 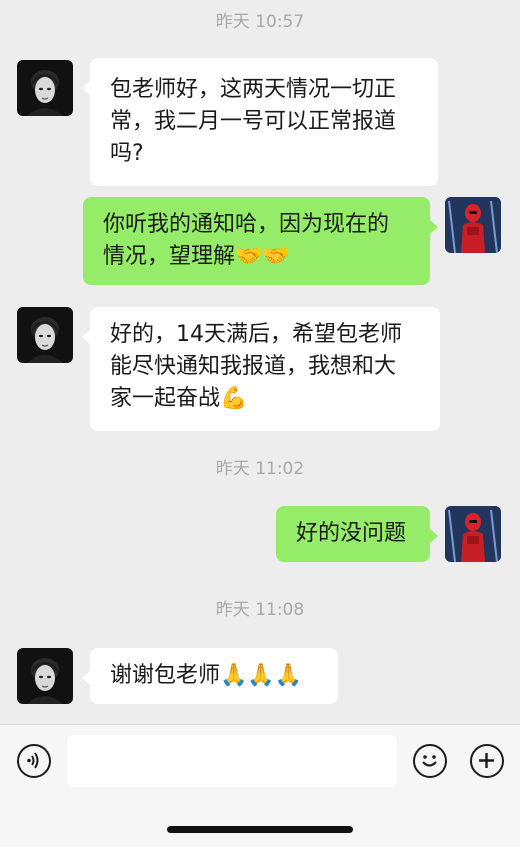 What do you see at coordinates (260, 829) in the screenshot?
I see `home-indicator` at bounding box center [260, 829].